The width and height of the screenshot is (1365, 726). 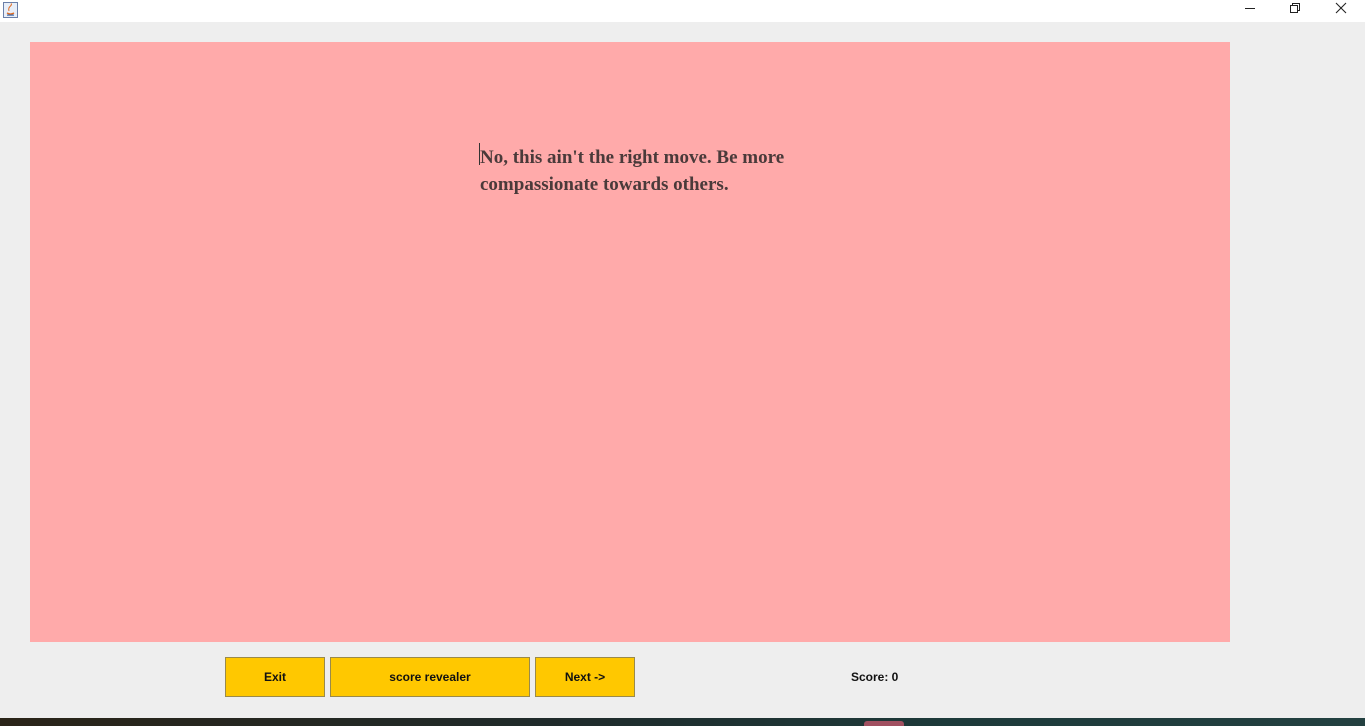 I want to click on score-label: Score: 0, so click(x=875, y=677).